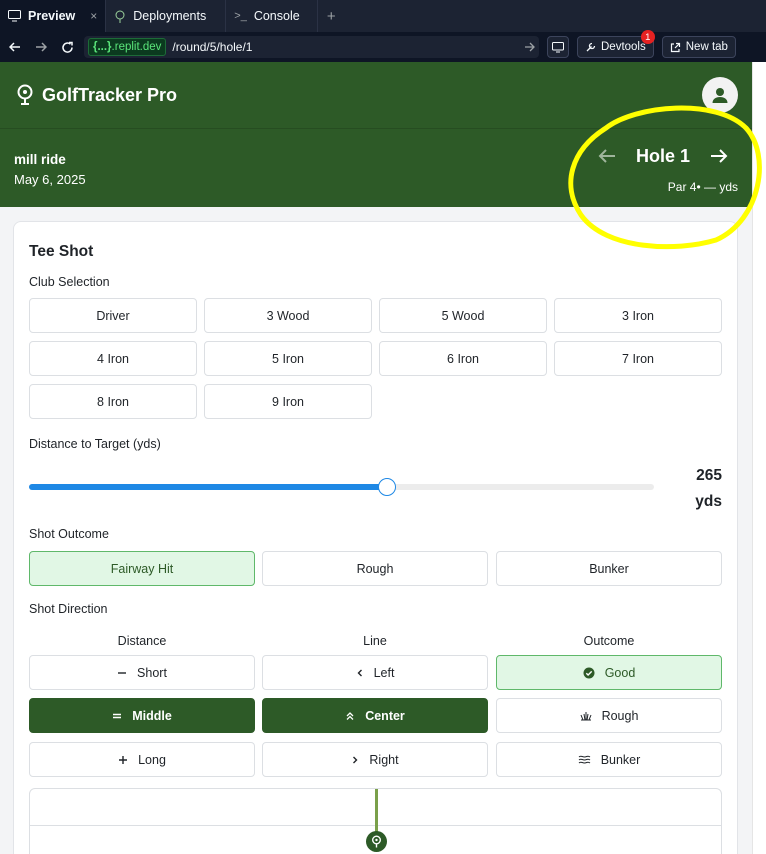 The image size is (766, 854). What do you see at coordinates (586, 715) in the screenshot?
I see `grass-icon` at bounding box center [586, 715].